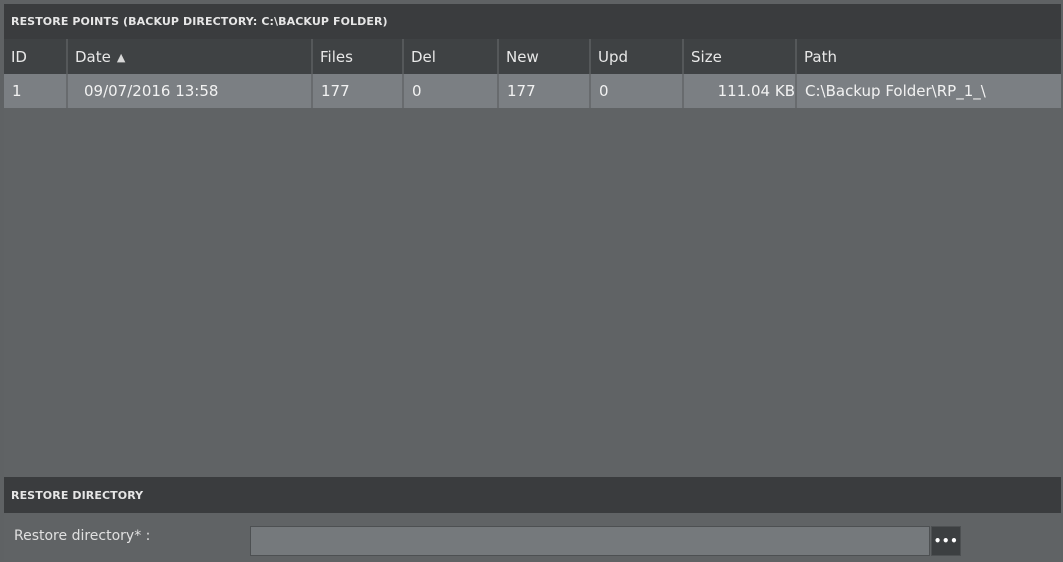  I want to click on column-header-id: ID, so click(35, 56).